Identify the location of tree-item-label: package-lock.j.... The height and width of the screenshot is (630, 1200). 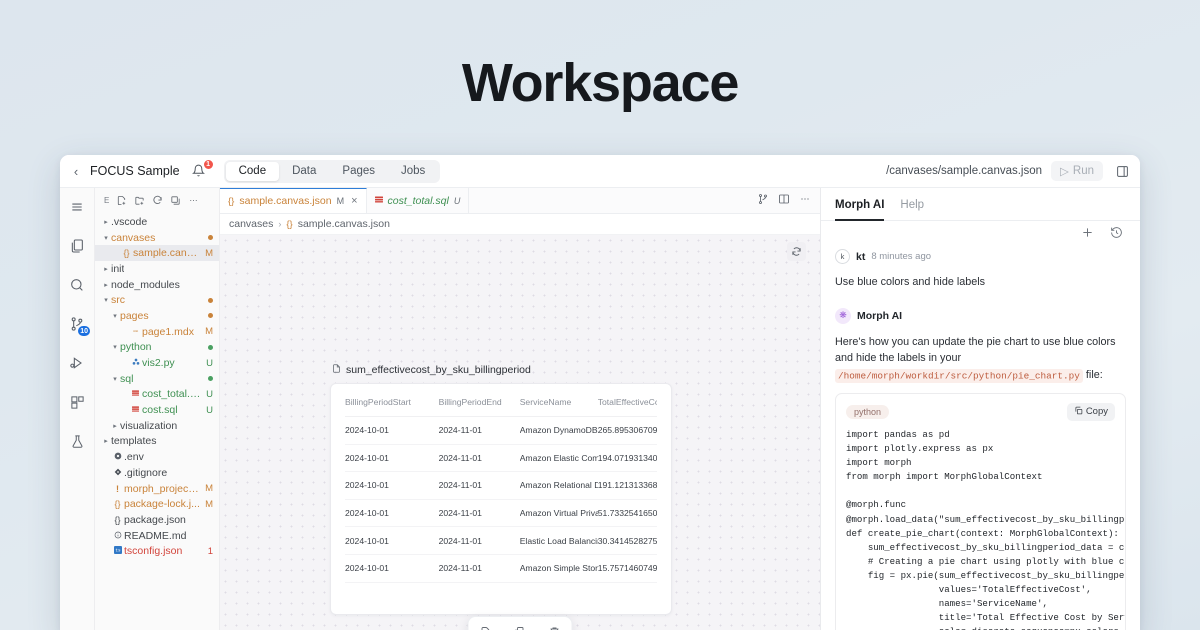
(162, 504).